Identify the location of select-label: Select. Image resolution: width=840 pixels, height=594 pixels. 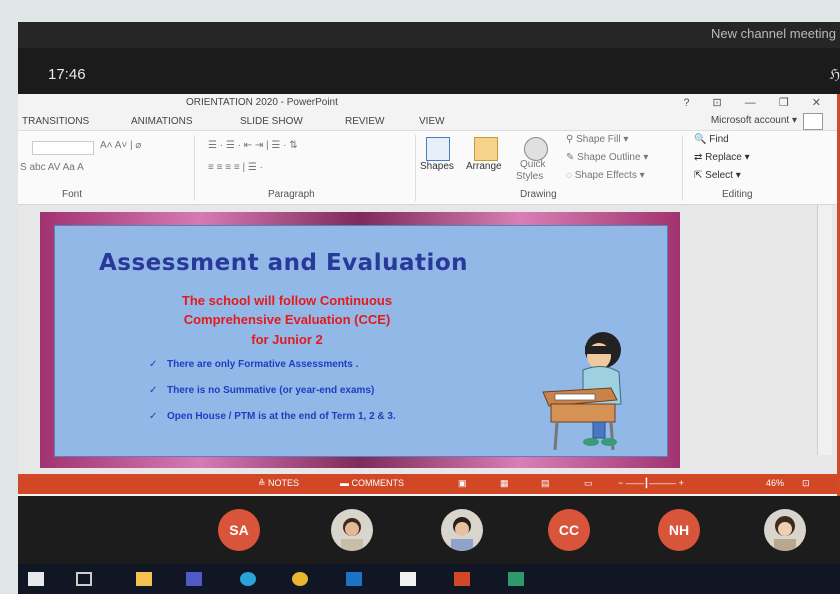
(719, 175).